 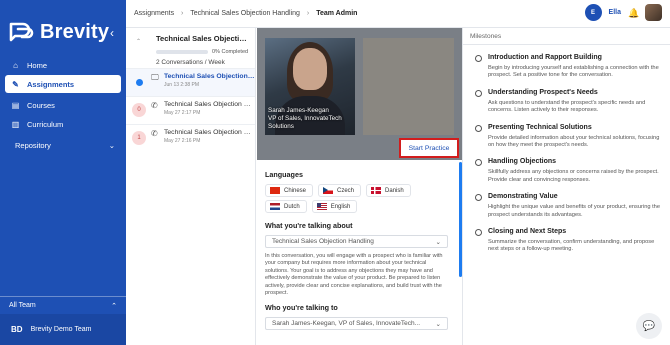 I want to click on conversation-date: May 27 2:16 PM, so click(x=182, y=141).